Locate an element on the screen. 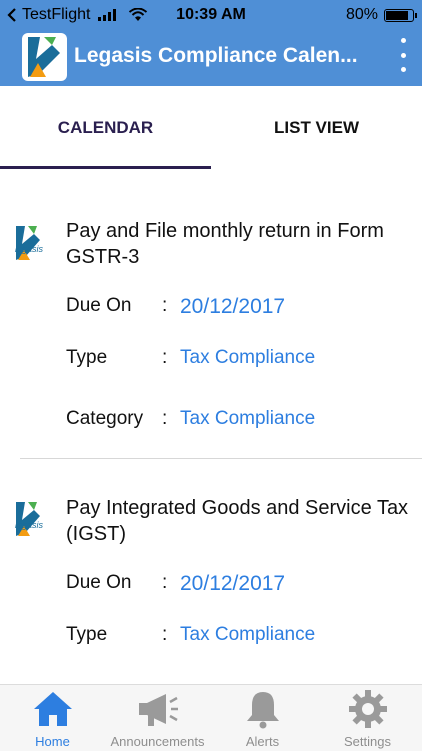 The height and width of the screenshot is (751, 422). nav-home: Home is located at coordinates (52, 718).